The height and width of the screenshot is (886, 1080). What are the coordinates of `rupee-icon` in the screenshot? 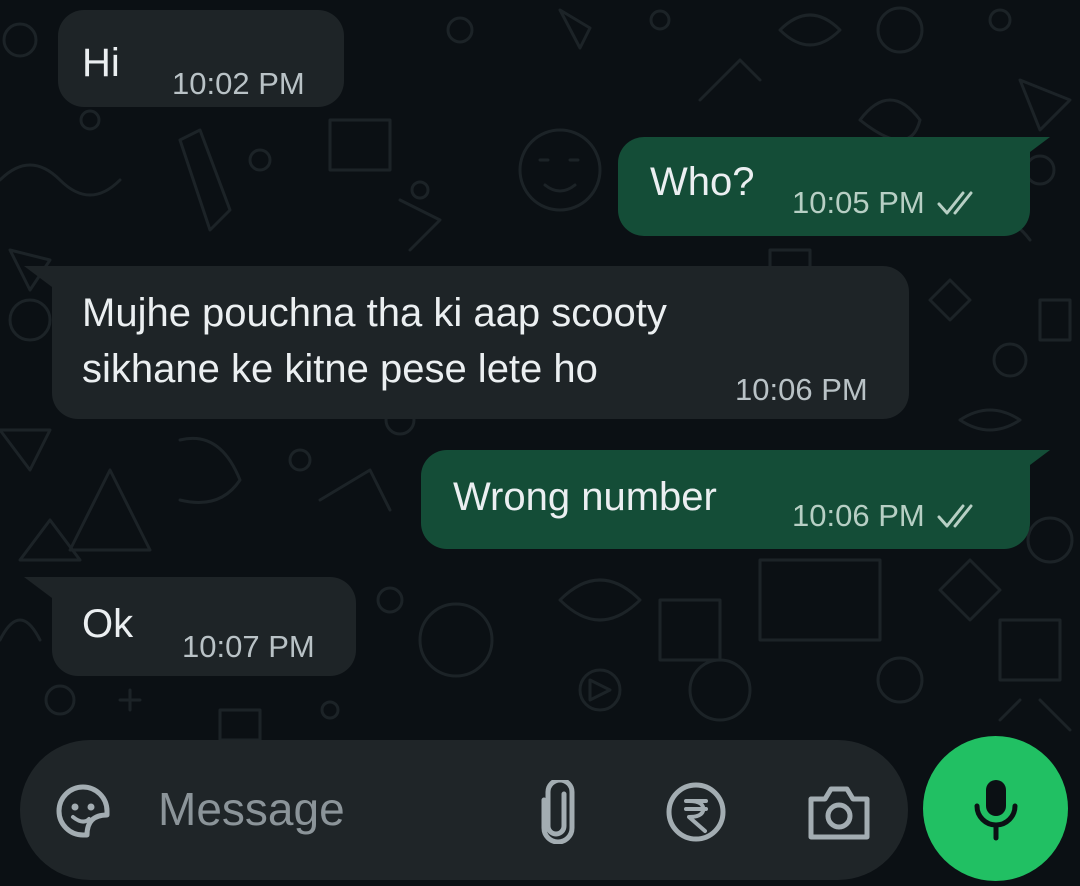 It's located at (696, 812).